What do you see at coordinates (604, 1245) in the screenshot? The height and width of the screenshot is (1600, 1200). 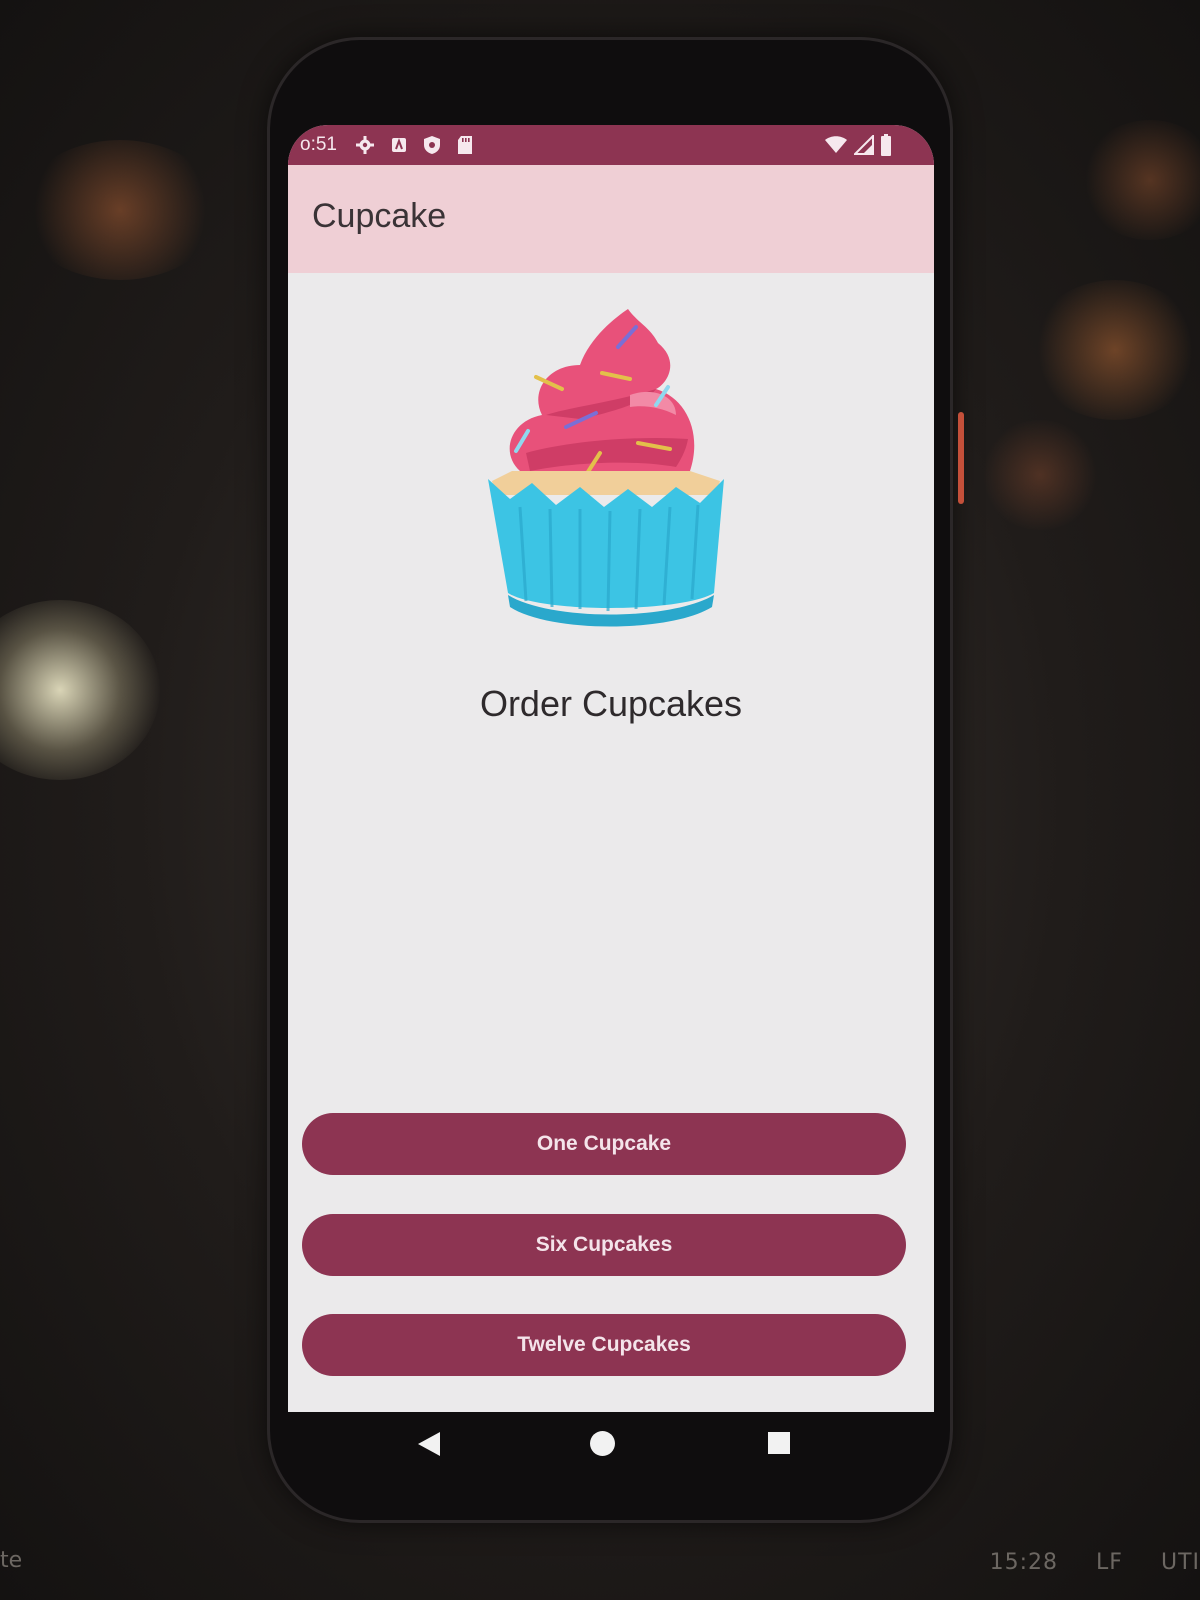 I see `six-cupcakes-button: Six Cupcakes` at bounding box center [604, 1245].